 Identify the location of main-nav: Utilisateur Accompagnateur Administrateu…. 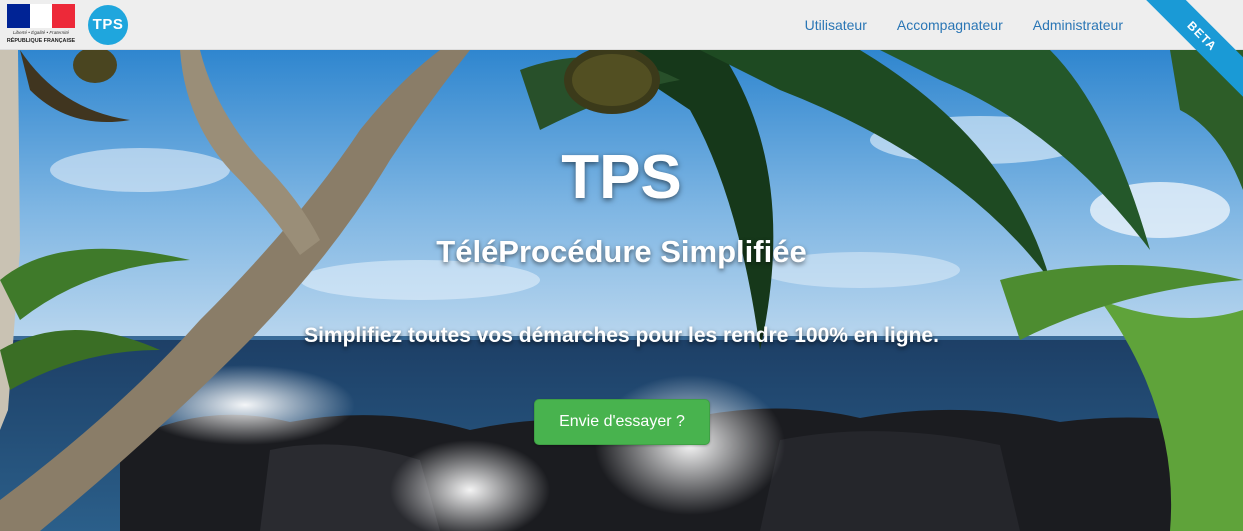
(949, 24).